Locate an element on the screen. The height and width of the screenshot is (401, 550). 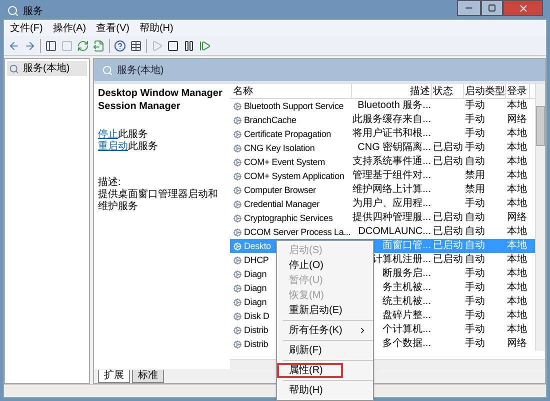
table-cell: Cryptographic Services is located at coordinates (288, 218).